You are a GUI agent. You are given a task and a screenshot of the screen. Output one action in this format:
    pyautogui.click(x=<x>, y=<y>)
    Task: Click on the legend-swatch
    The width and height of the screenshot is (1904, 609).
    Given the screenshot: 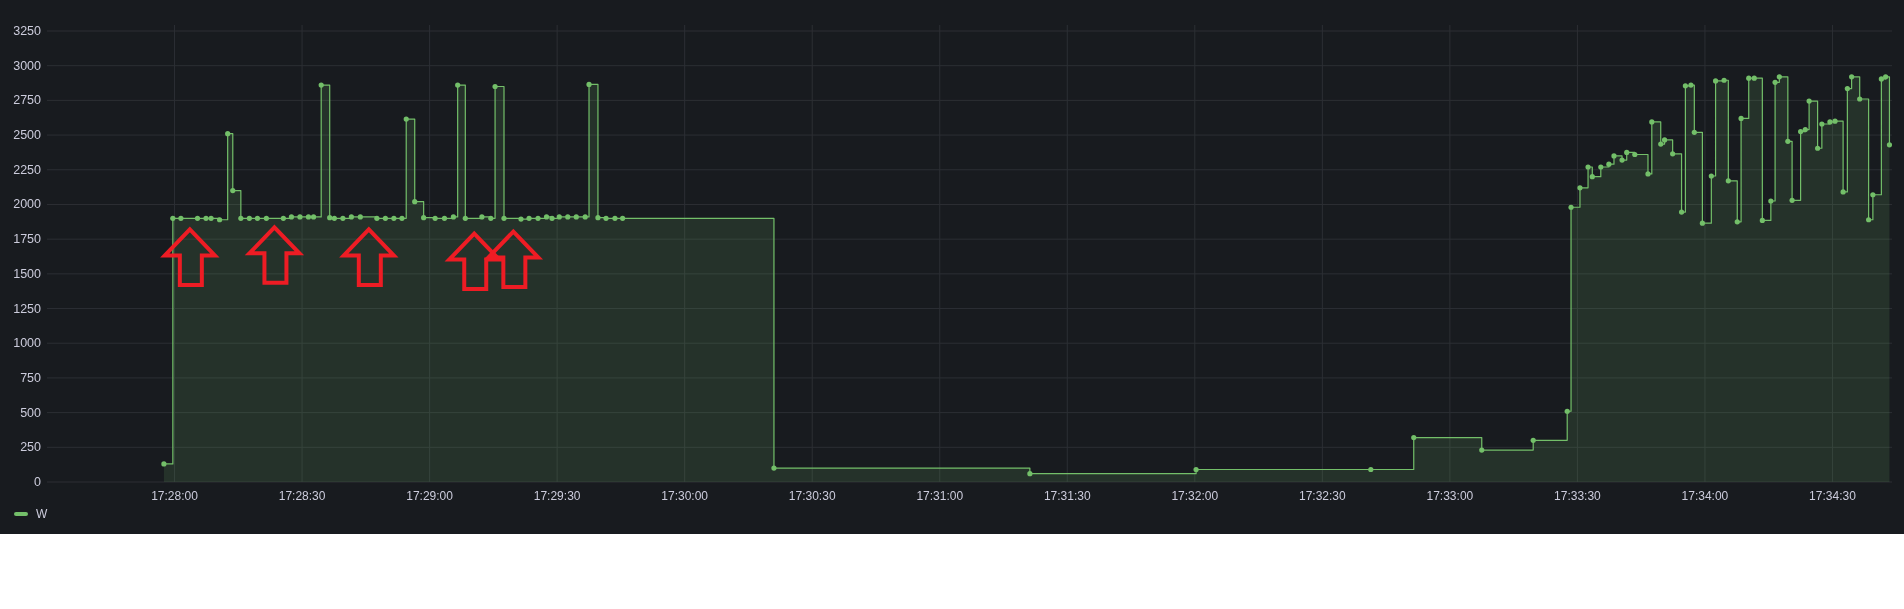 What is the action you would take?
    pyautogui.click(x=21, y=514)
    